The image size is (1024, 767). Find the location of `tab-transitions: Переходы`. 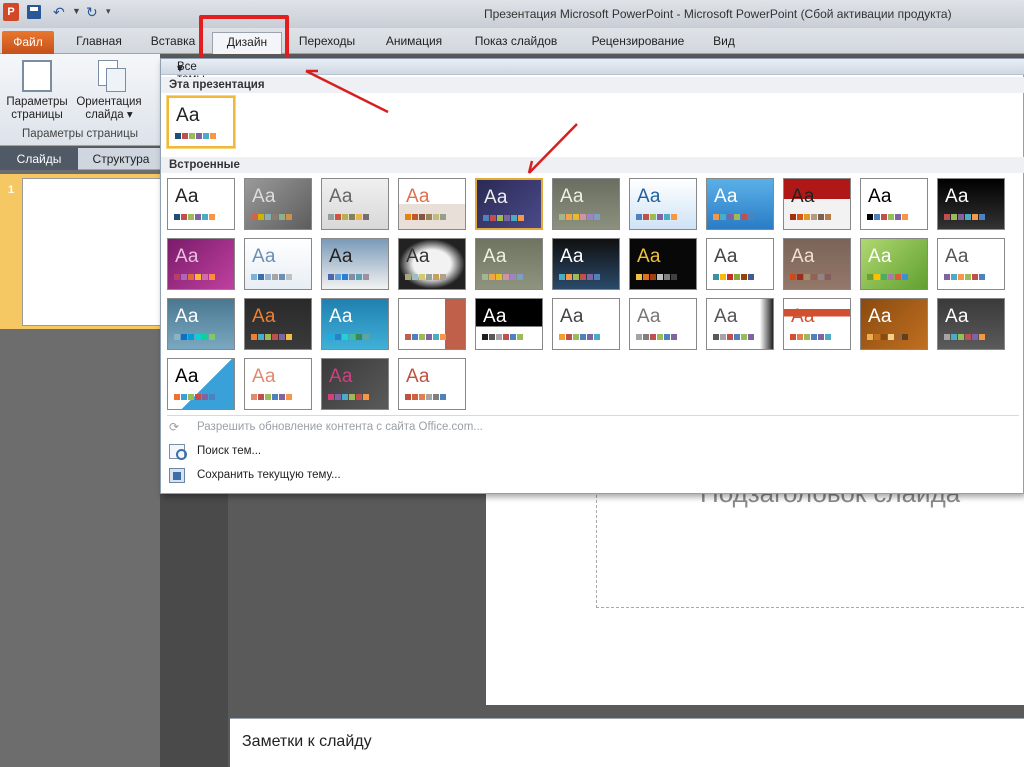

tab-transitions: Переходы is located at coordinates (327, 43).